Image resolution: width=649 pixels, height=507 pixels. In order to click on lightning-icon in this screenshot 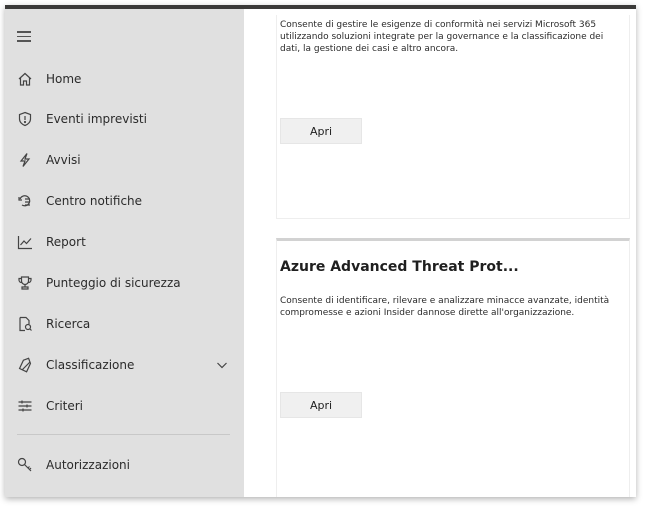, I will do `click(25, 160)`.